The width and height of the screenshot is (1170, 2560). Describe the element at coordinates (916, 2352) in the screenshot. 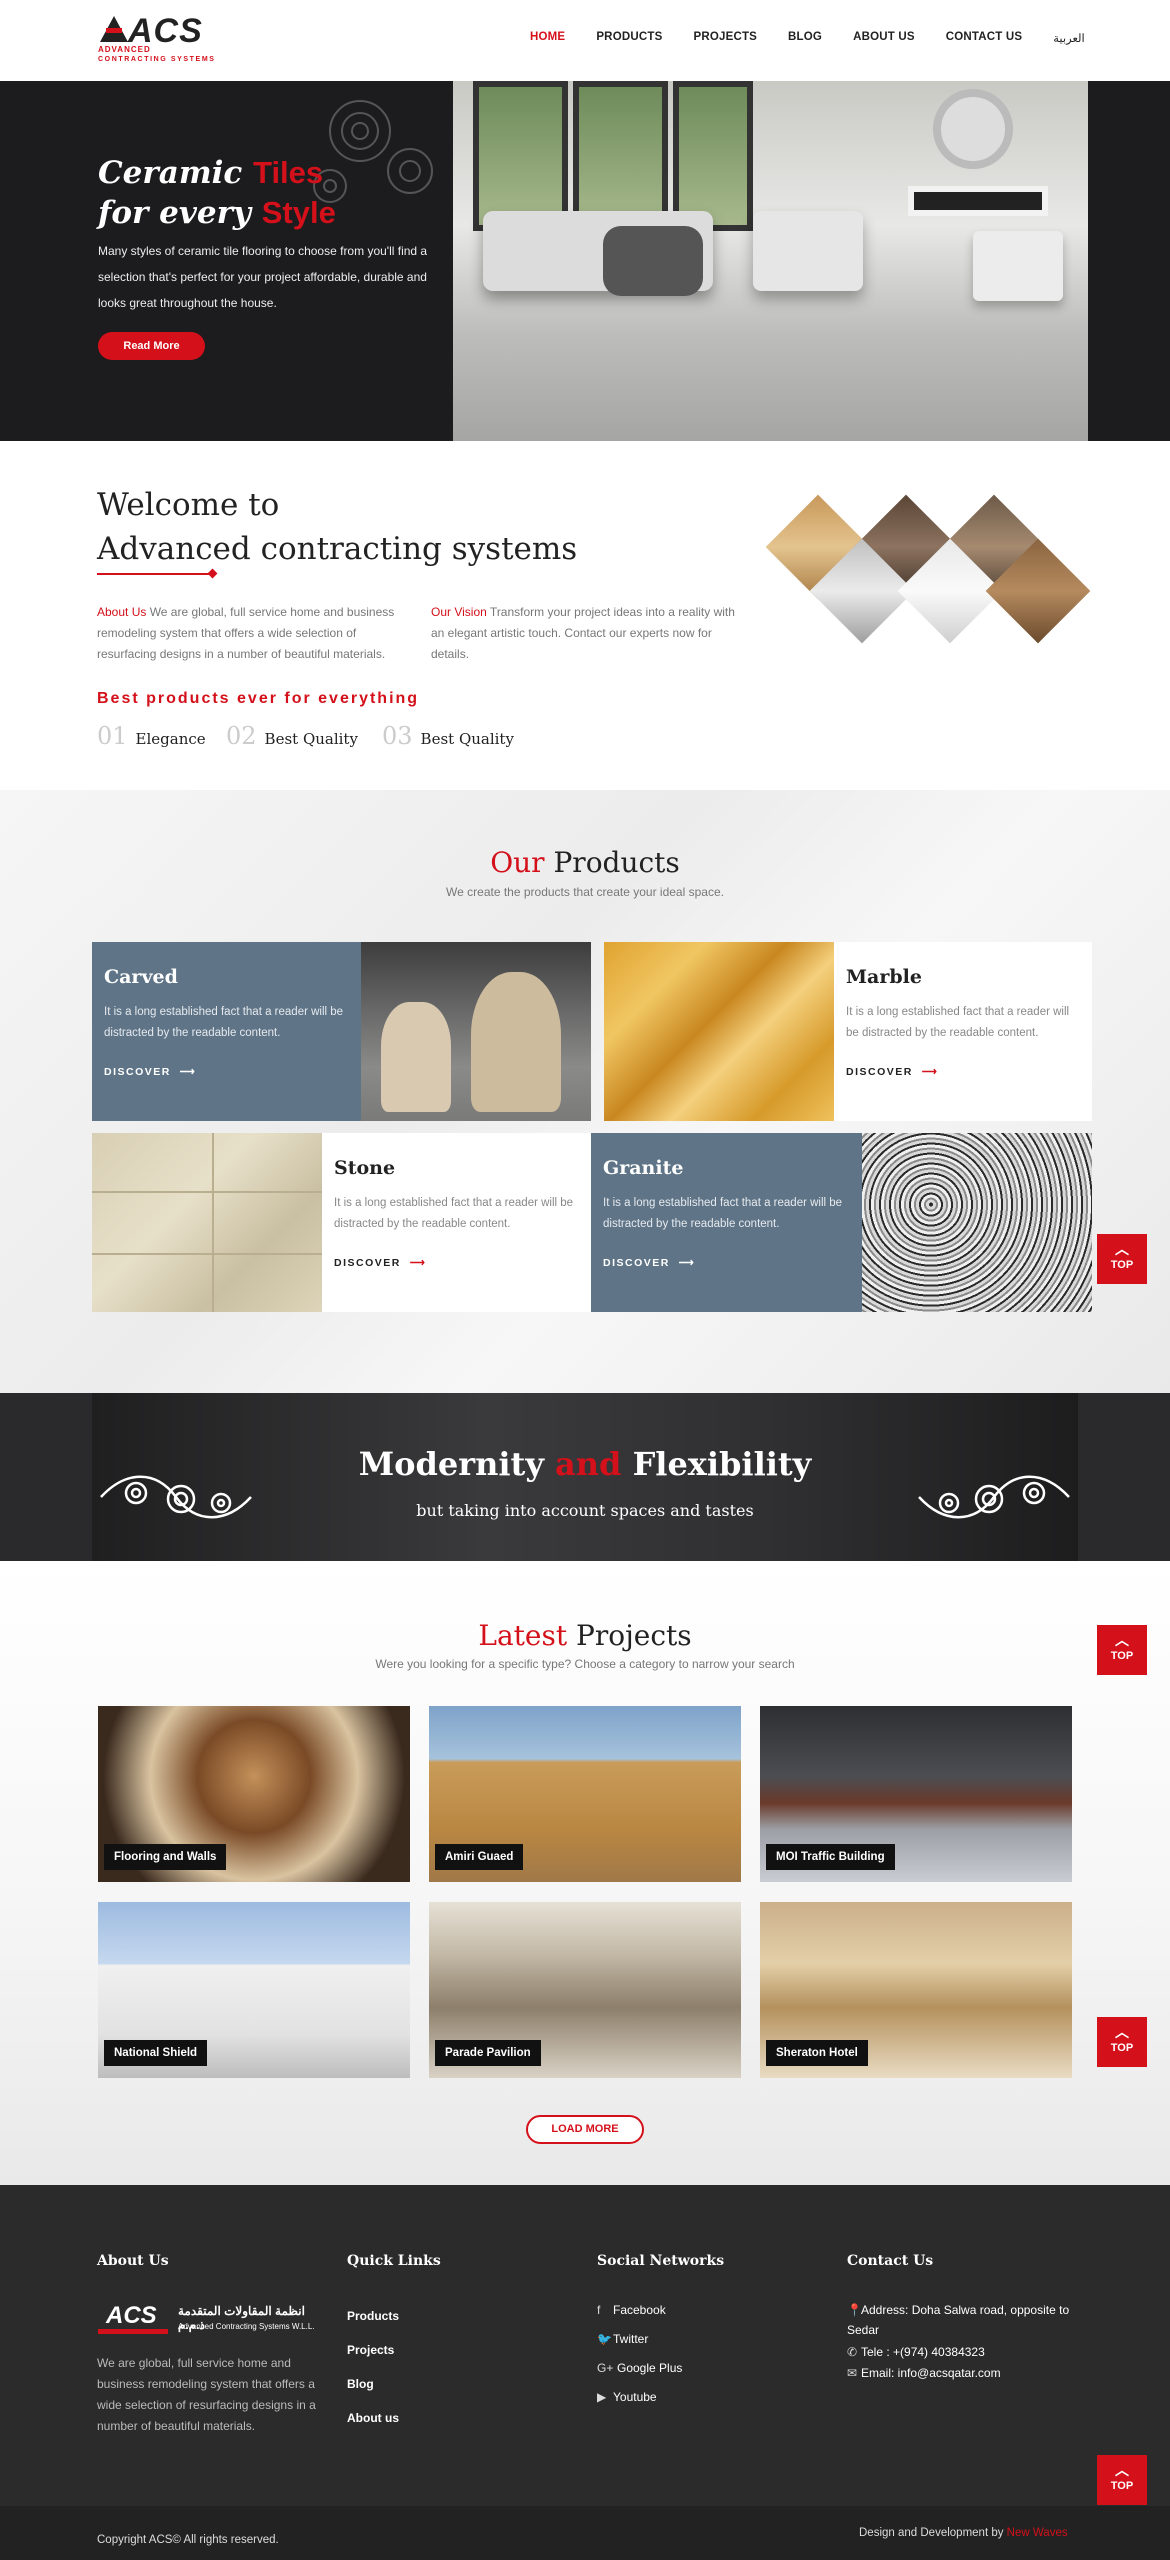

I see `contact-phone: ✆ Tele : +(974) 40384323` at that location.